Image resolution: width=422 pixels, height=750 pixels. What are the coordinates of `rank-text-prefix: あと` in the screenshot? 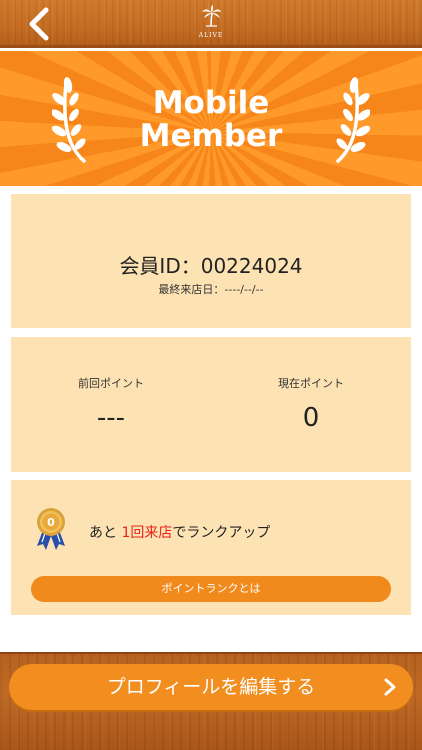 It's located at (105, 533).